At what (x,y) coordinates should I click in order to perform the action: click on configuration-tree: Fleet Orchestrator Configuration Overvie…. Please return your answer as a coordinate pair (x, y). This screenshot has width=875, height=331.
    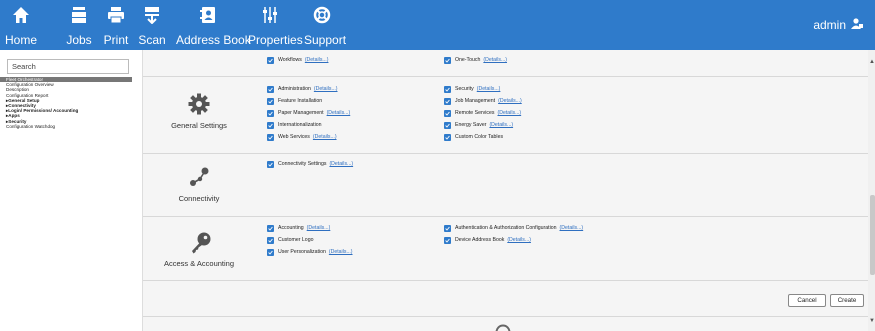
    Looking at the image, I should click on (69, 103).